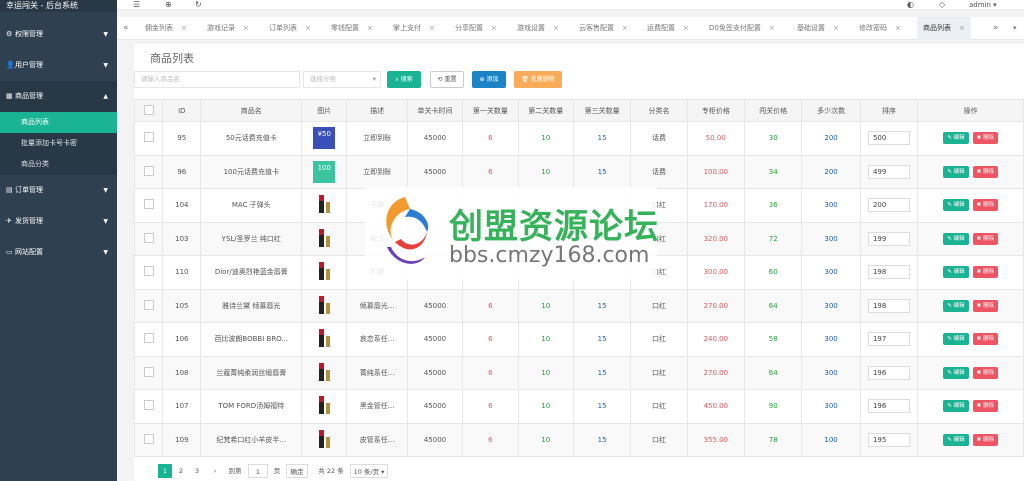 This screenshot has width=1024, height=481. Describe the element at coordinates (182, 110) in the screenshot. I see `header-id: ID` at that location.